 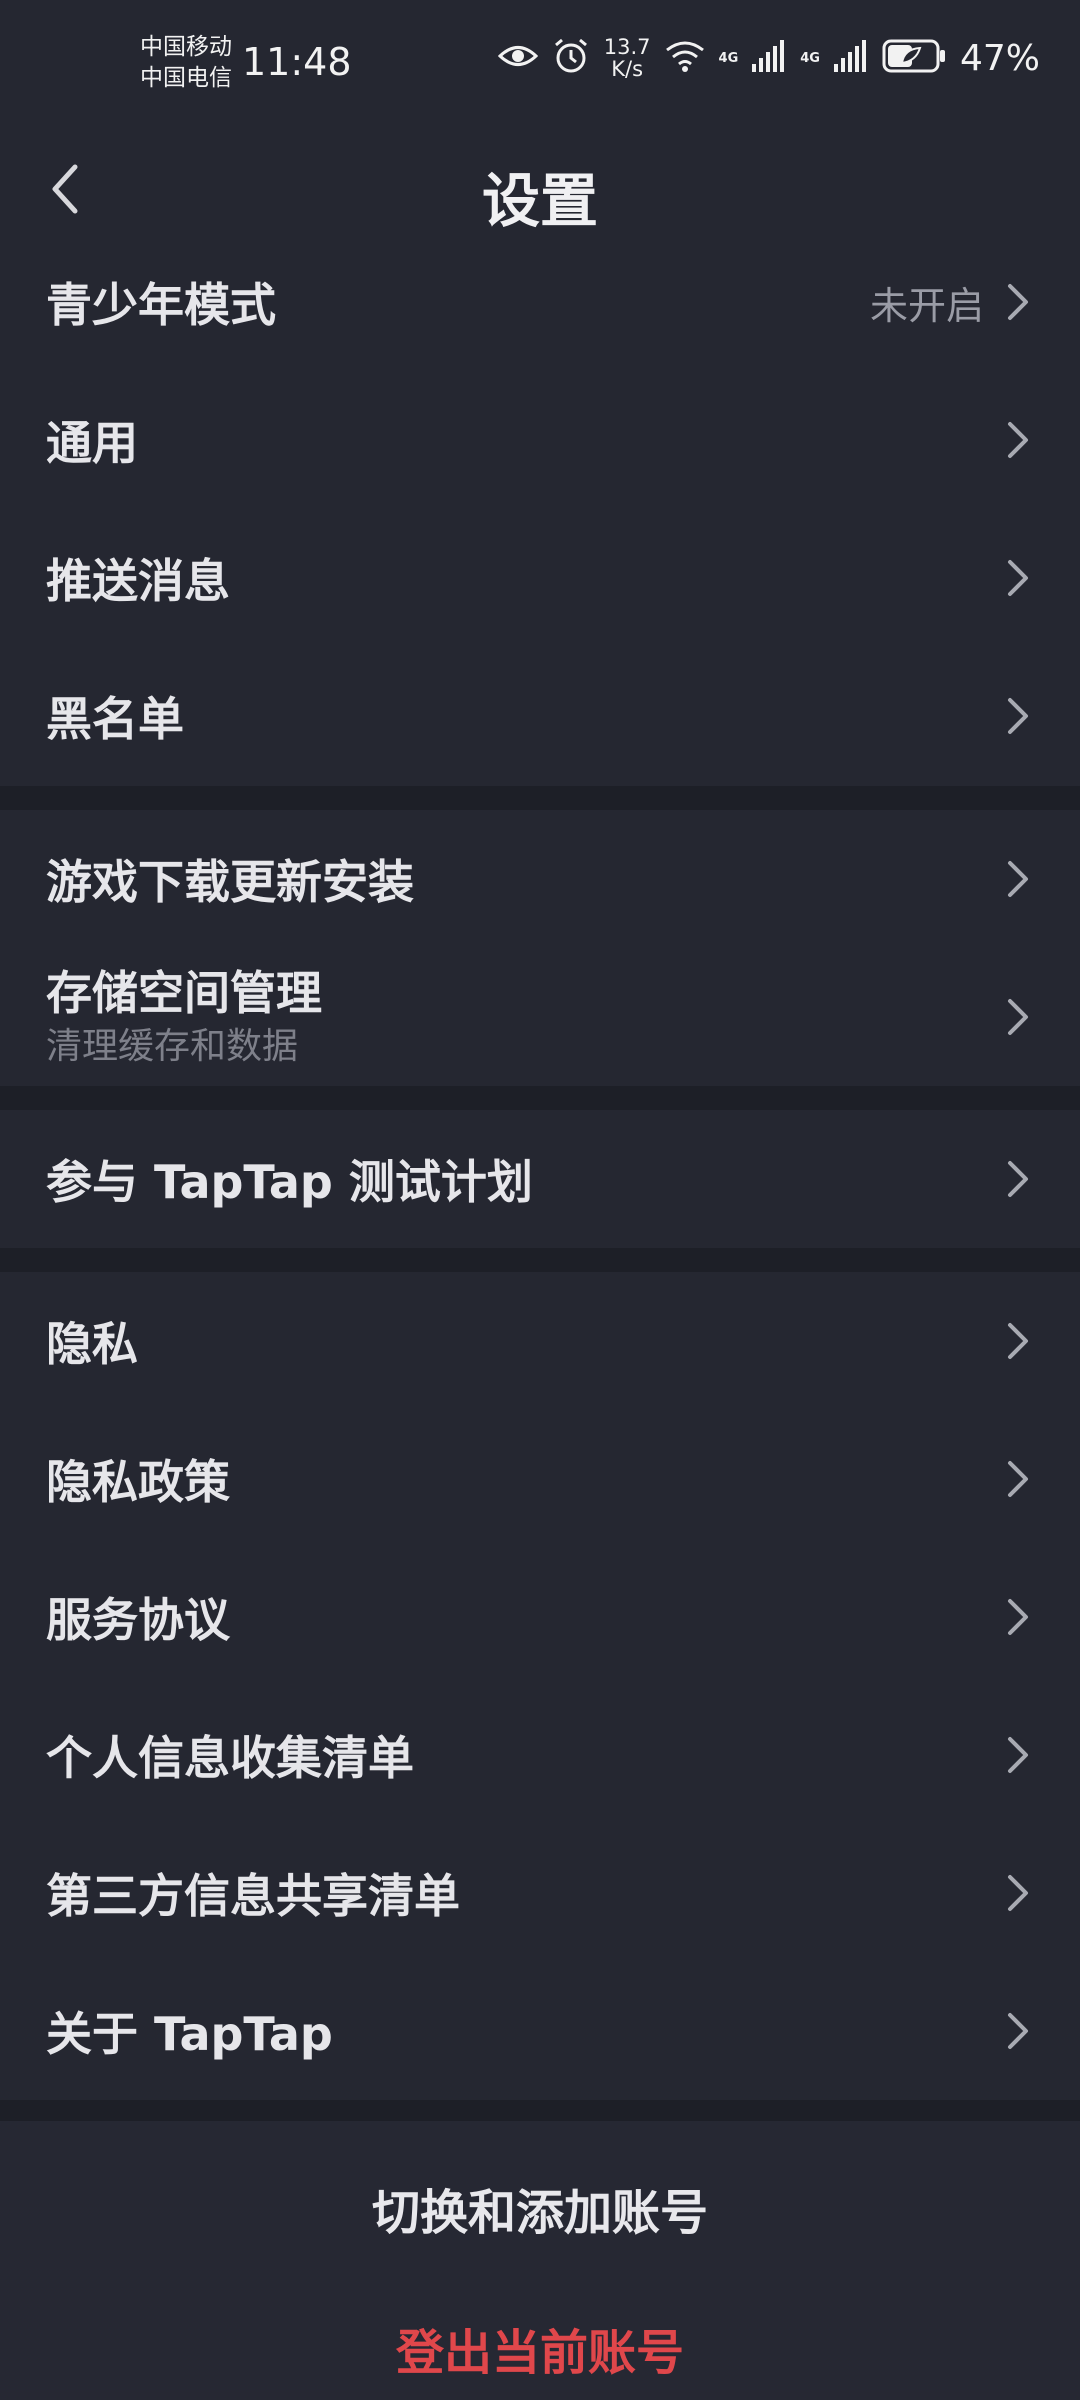 What do you see at coordinates (230, 1758) in the screenshot?
I see `item-label: 个人信息收集清单` at bounding box center [230, 1758].